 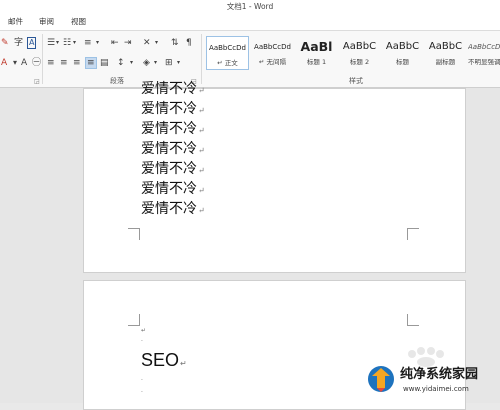 I want to click on increase-indent-icon: ⇥, so click(x=128, y=43).